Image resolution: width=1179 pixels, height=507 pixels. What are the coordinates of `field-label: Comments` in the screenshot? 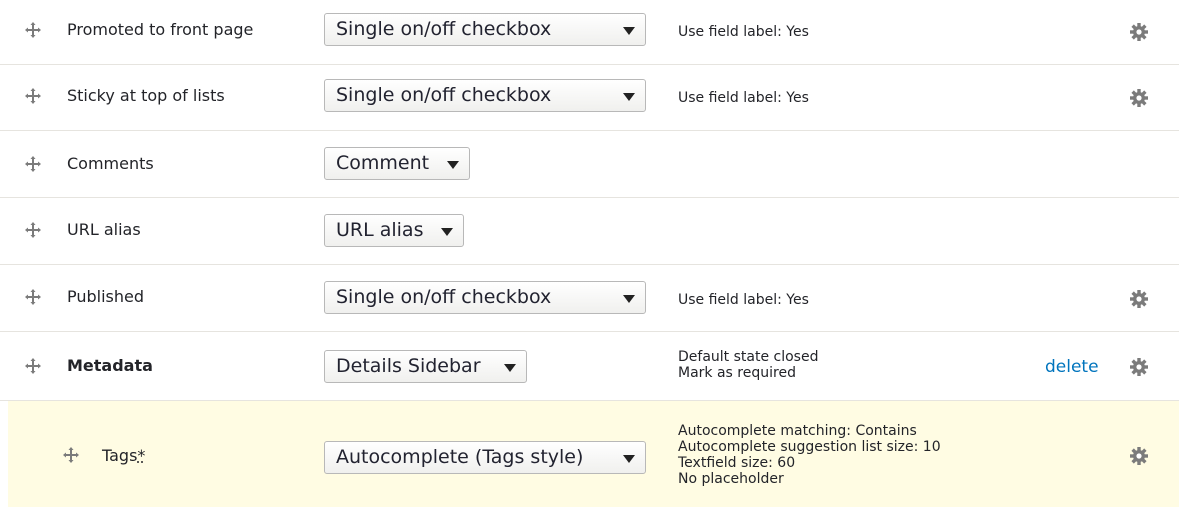 It's located at (110, 163).